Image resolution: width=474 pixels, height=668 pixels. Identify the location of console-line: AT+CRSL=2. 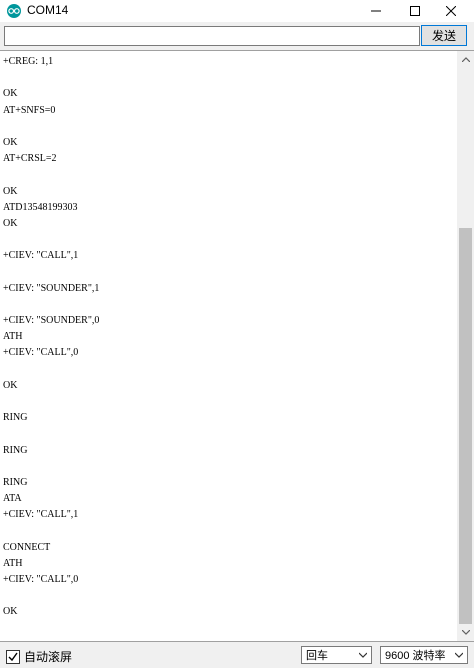
(30, 159).